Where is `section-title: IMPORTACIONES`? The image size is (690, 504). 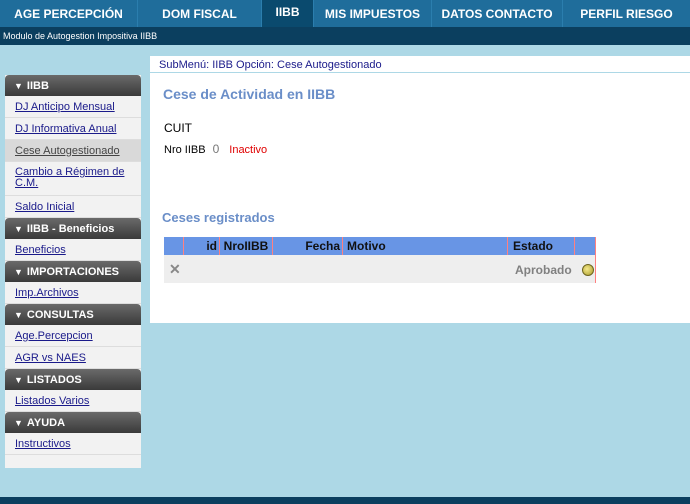
section-title: IMPORTACIONES is located at coordinates (72, 271).